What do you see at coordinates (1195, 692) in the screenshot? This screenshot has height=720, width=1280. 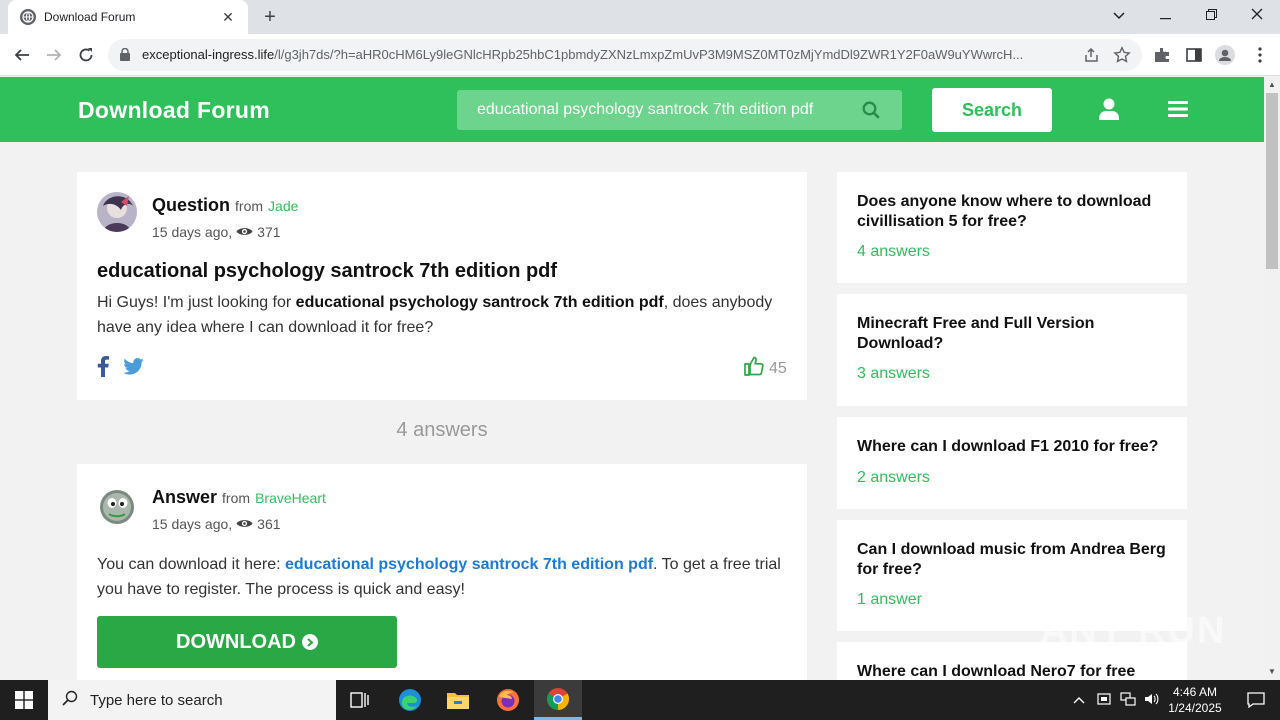 I see `clock-time: 4:46 AM` at bounding box center [1195, 692].